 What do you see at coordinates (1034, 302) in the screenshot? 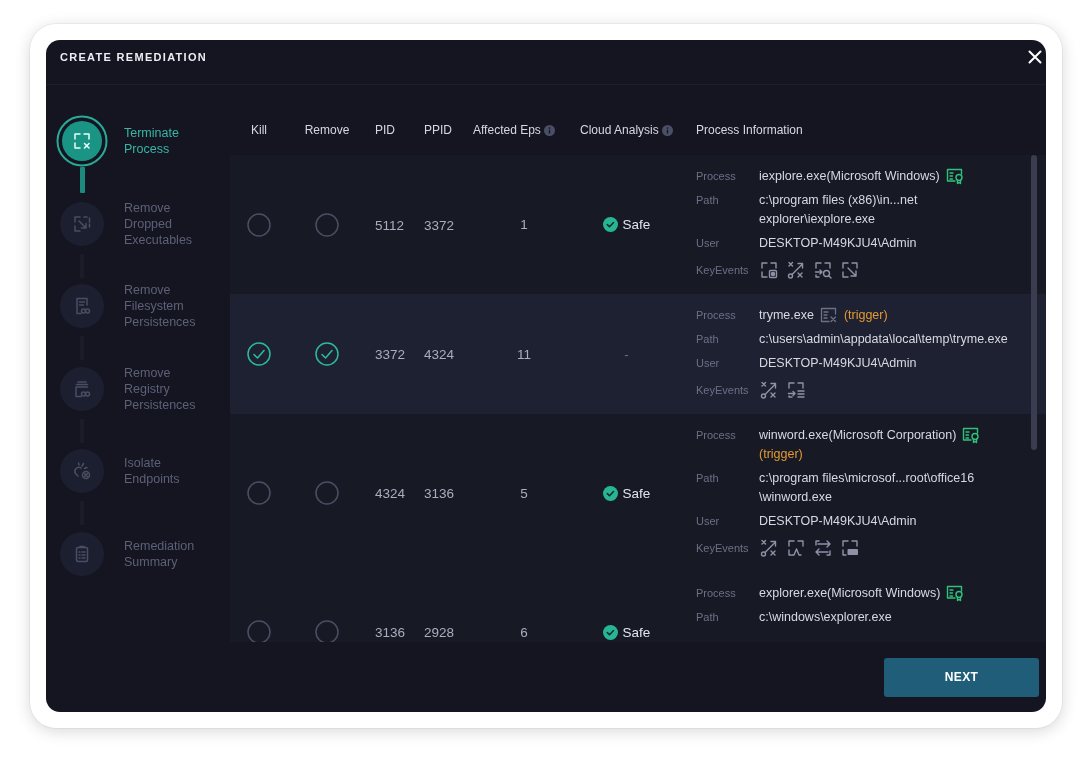
I see `scrollbar-thumb` at bounding box center [1034, 302].